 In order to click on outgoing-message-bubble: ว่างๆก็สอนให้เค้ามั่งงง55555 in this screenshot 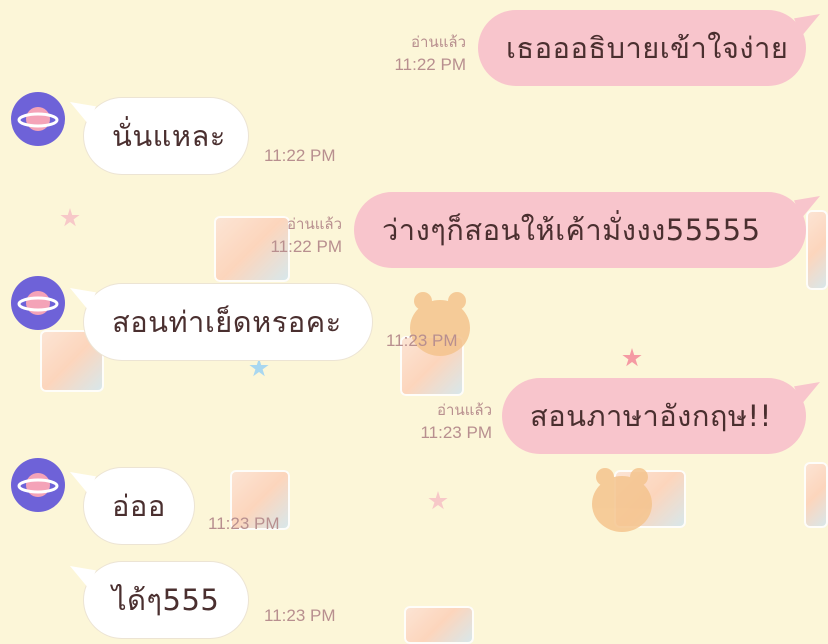, I will do `click(580, 230)`.